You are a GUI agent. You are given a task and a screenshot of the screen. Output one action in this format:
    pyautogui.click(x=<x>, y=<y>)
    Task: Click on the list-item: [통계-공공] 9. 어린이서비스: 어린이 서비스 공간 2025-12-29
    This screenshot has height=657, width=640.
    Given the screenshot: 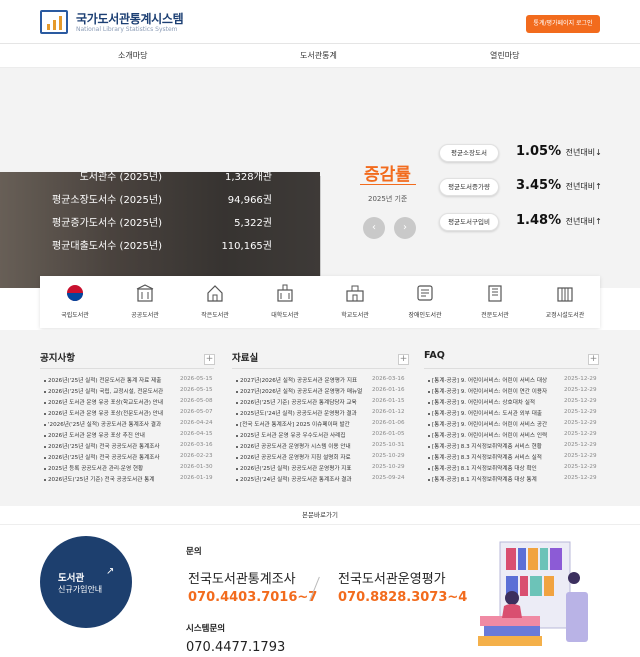 What is the action you would take?
    pyautogui.click(x=516, y=425)
    